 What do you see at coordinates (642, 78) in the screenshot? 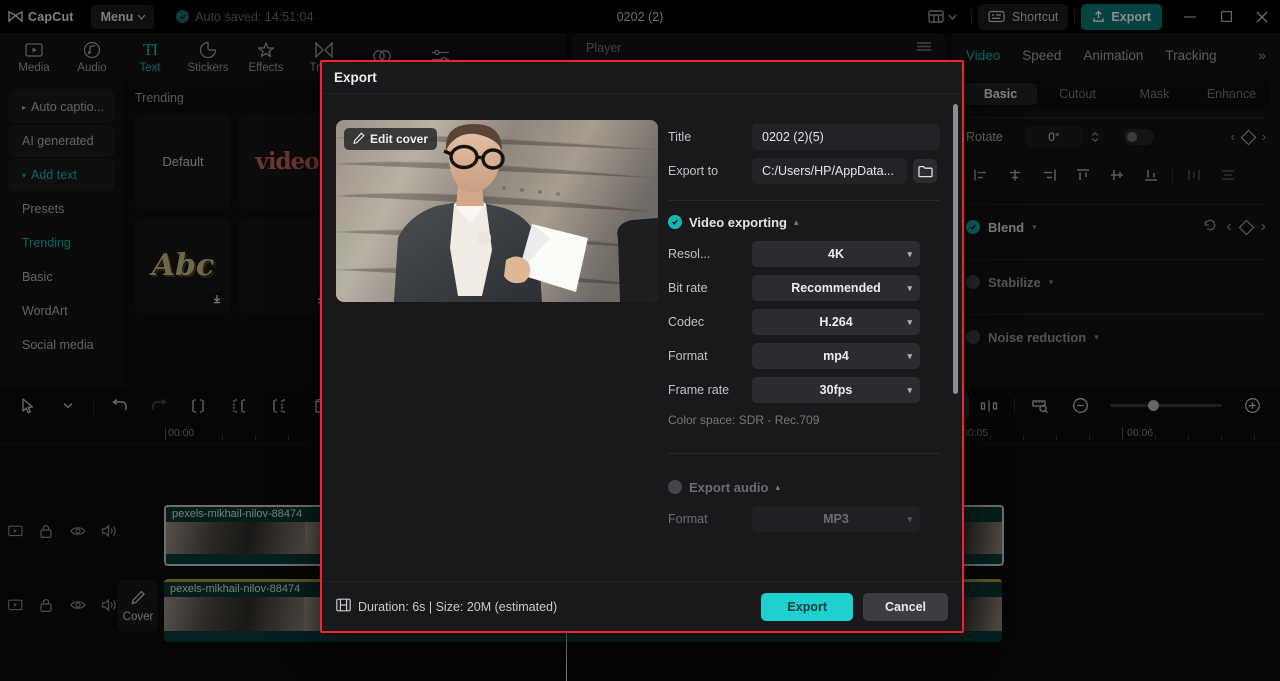
I see `export-dialog-header: Export` at bounding box center [642, 78].